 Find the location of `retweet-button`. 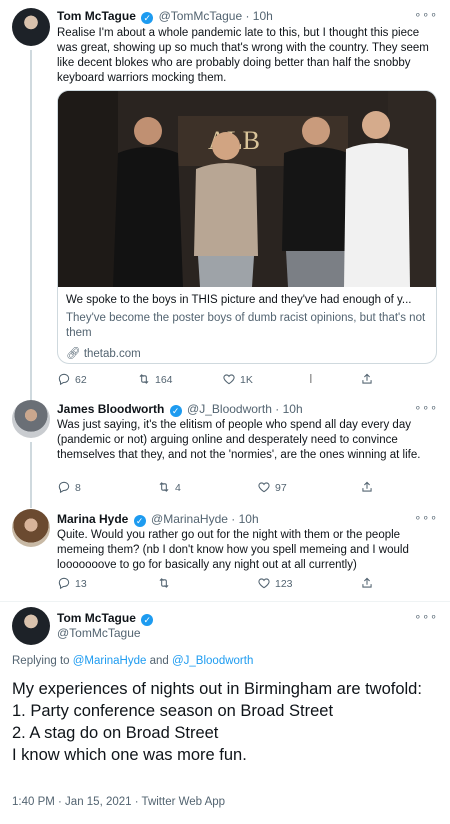

retweet-button is located at coordinates (166, 583).